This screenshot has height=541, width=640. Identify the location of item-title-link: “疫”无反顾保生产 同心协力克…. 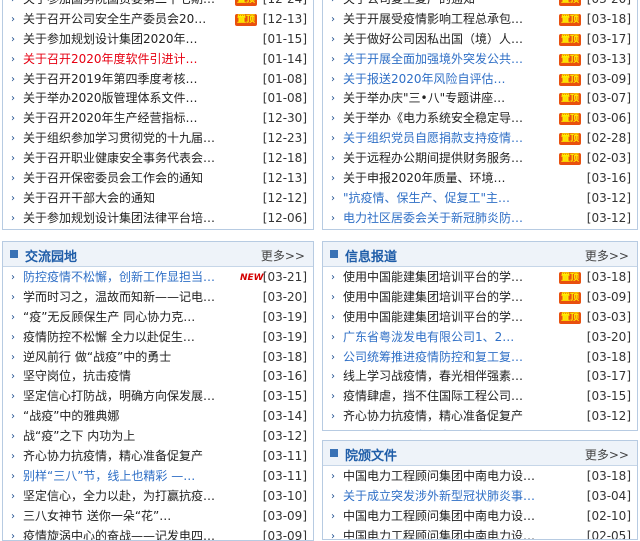
(109, 318).